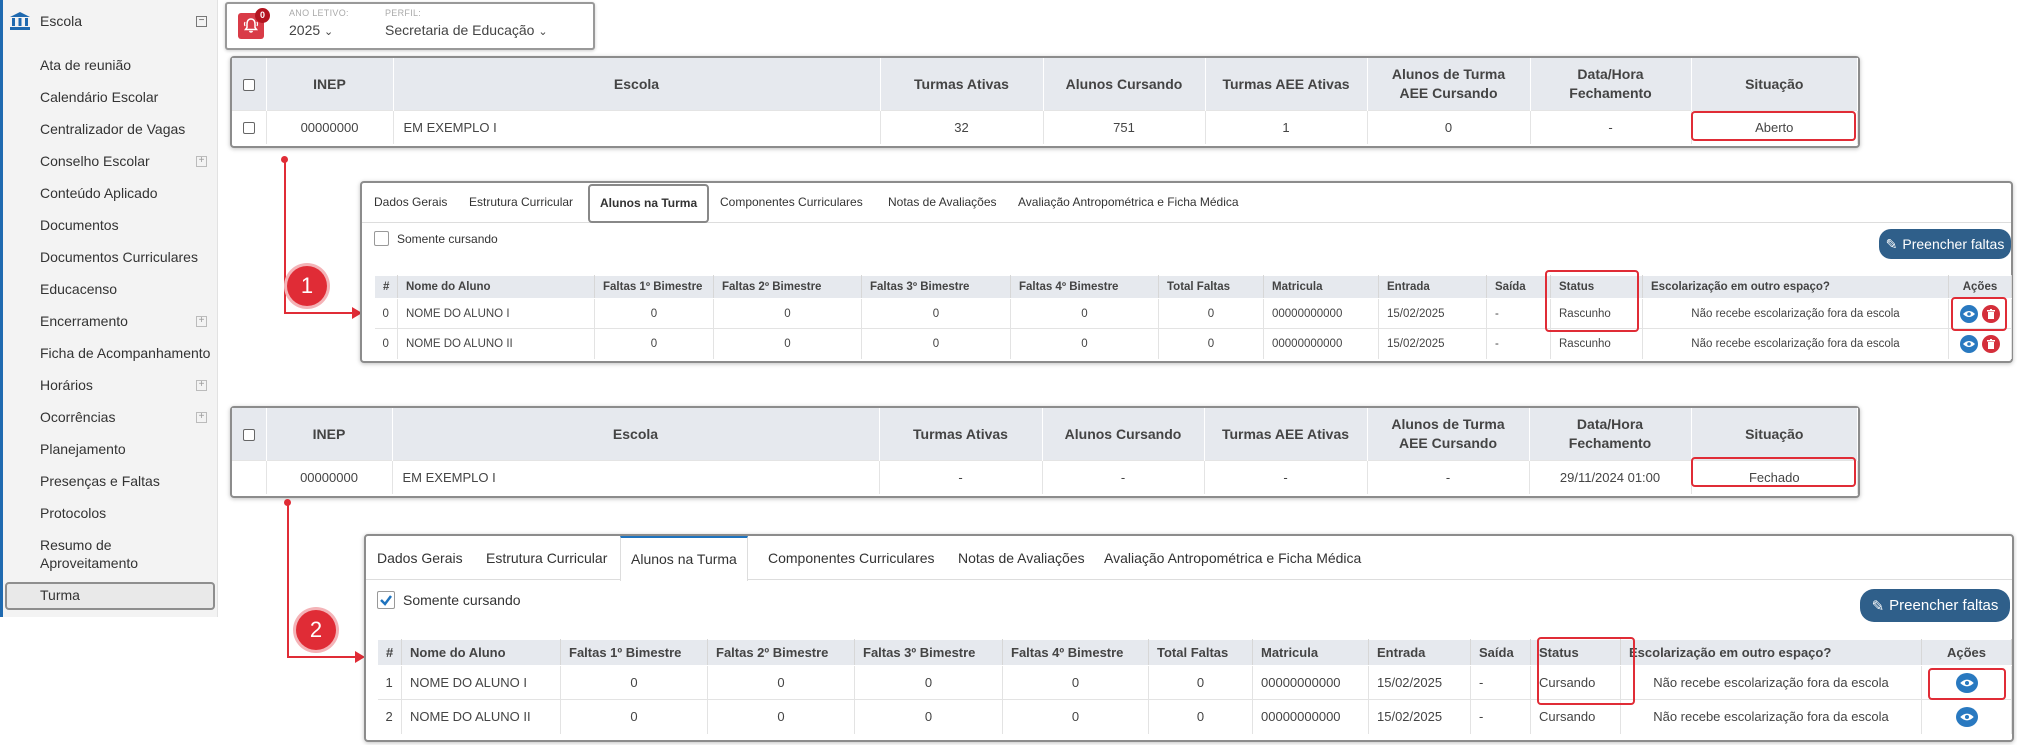 This screenshot has height=745, width=2017. I want to click on acoes-cell, so click(1966, 716).